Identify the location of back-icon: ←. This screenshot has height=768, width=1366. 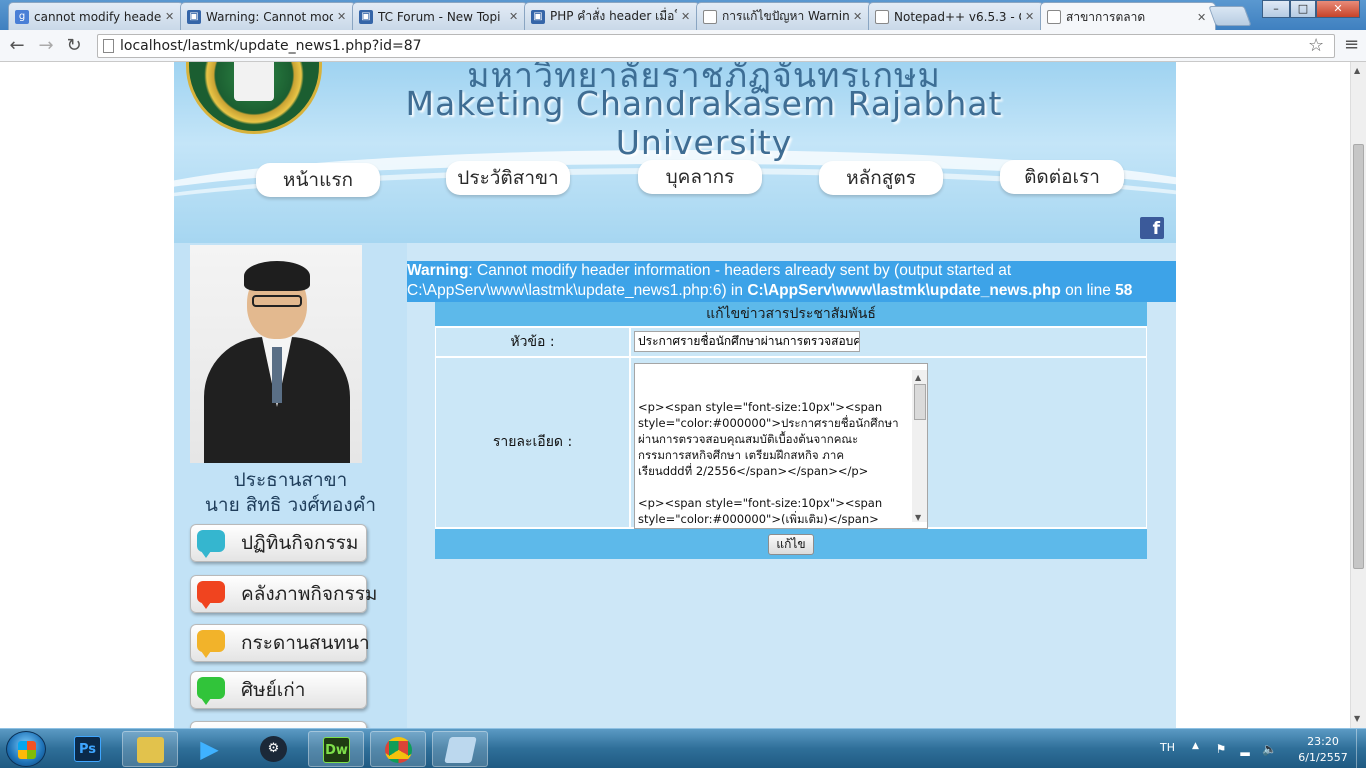
(17, 46).